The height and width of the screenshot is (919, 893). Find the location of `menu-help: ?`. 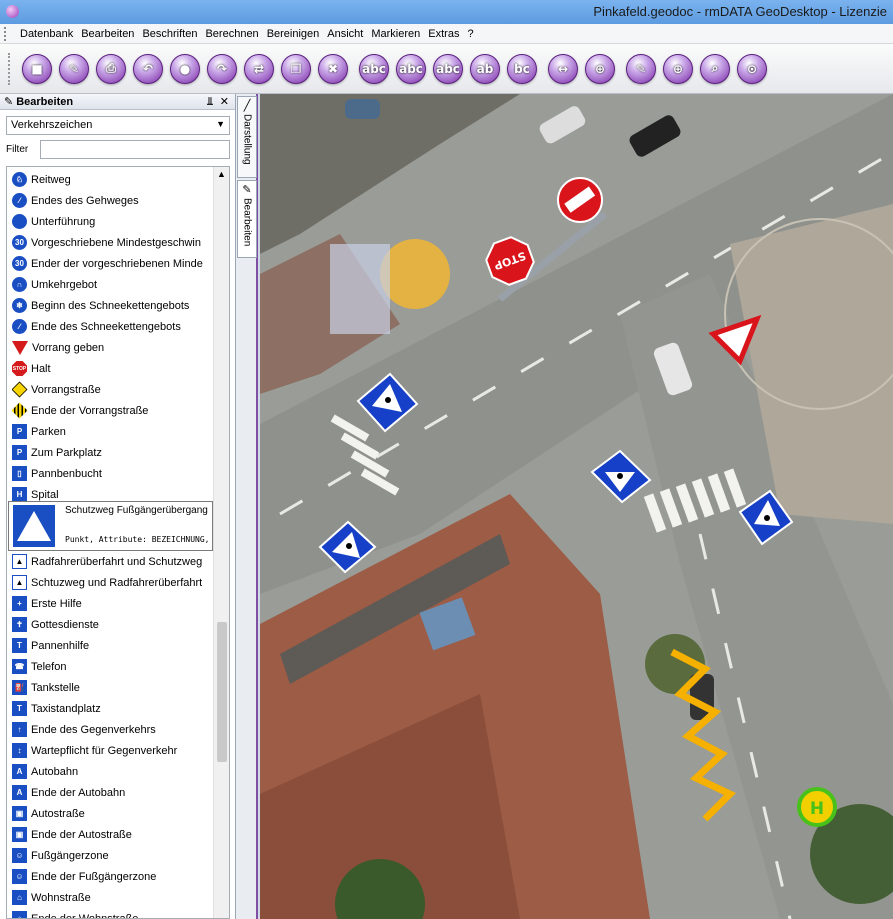

menu-help: ? is located at coordinates (470, 34).